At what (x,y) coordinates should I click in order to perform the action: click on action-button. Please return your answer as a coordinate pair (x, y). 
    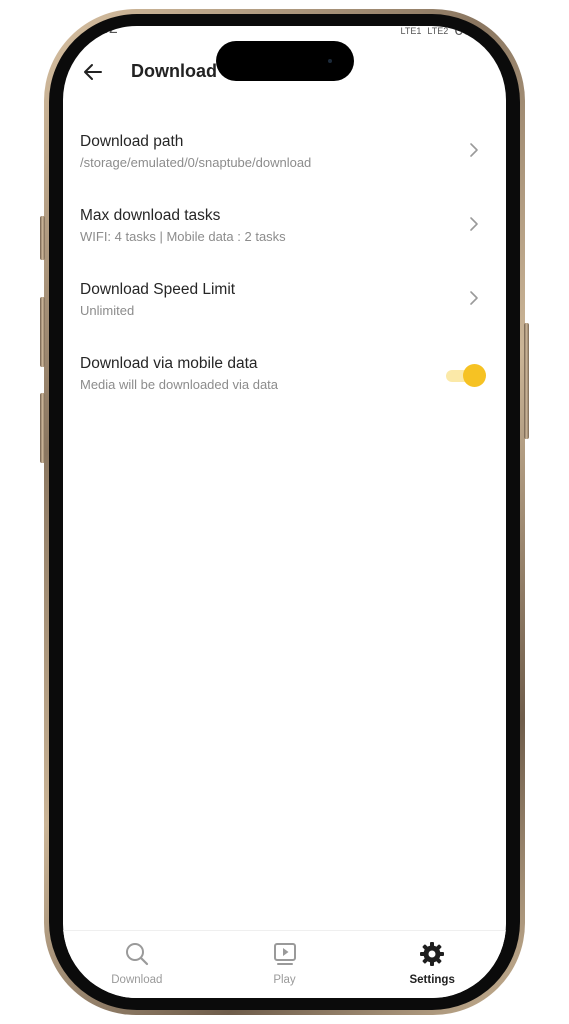
    Looking at the image, I should click on (42, 238).